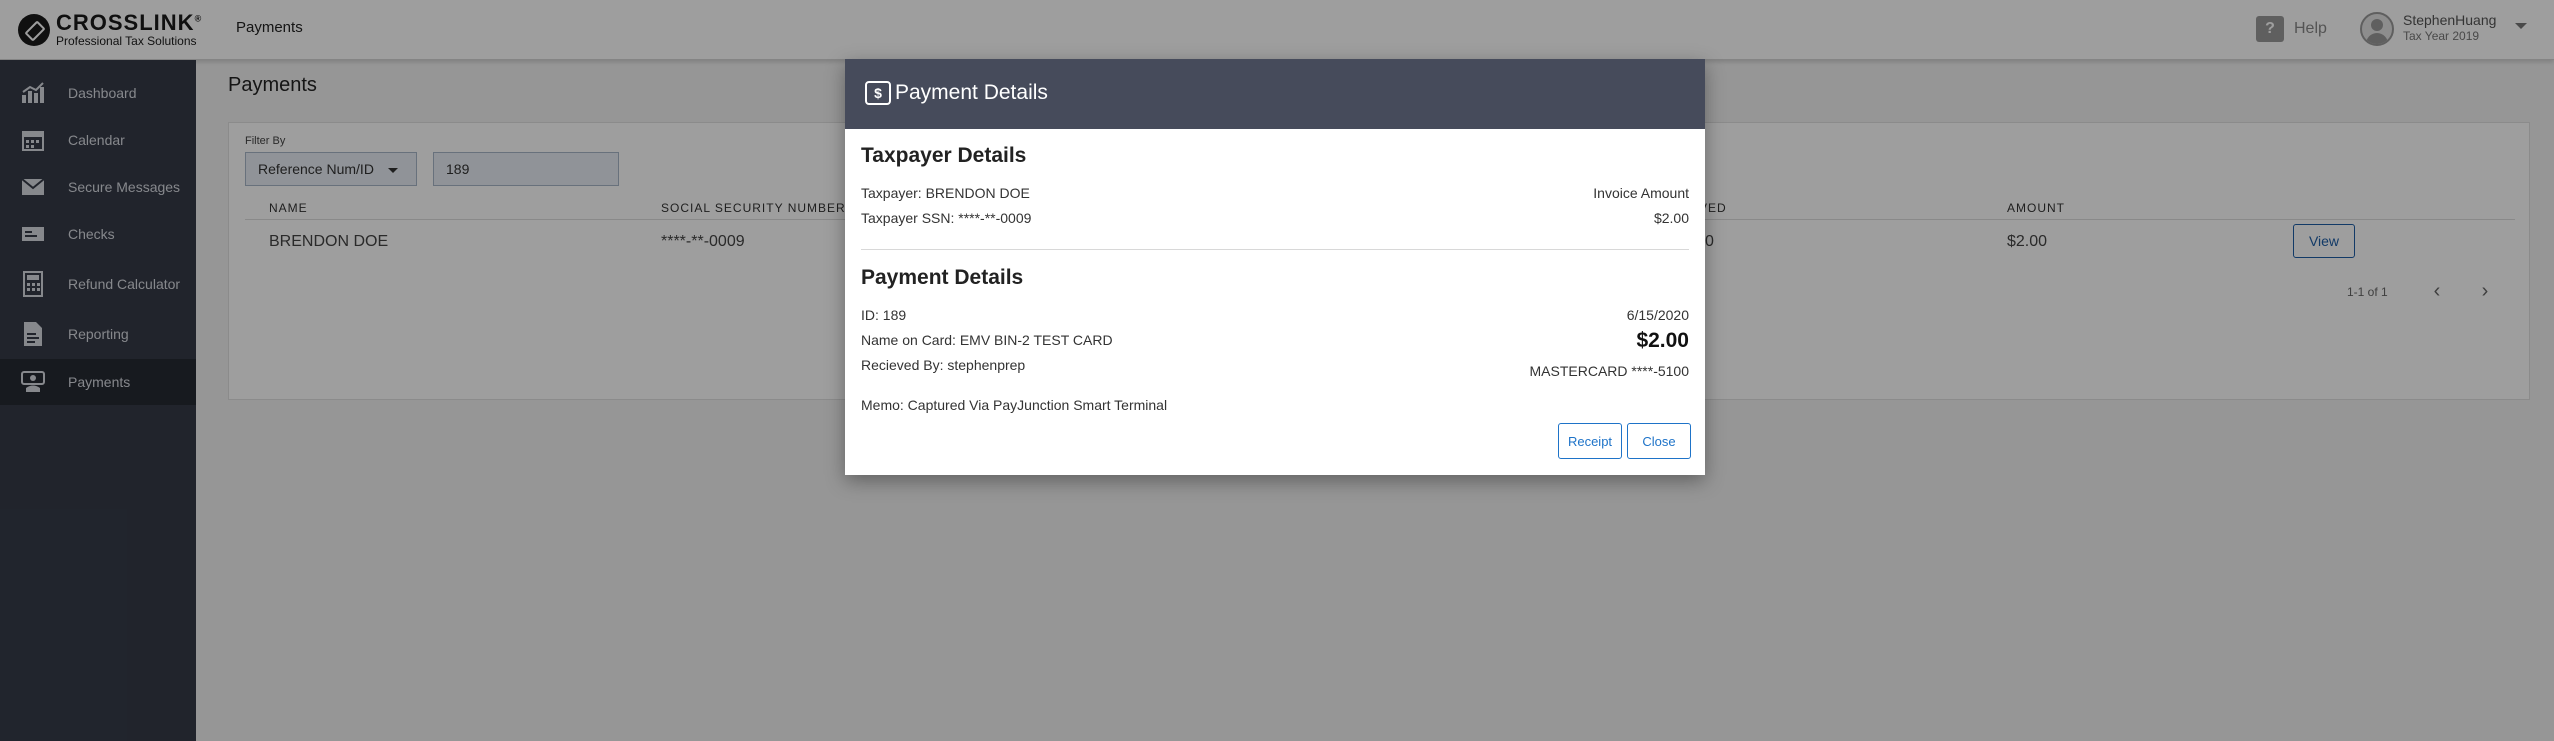 Image resolution: width=2554 pixels, height=741 pixels. Describe the element at coordinates (971, 92) in the screenshot. I see `modal-title: Payment Details` at that location.